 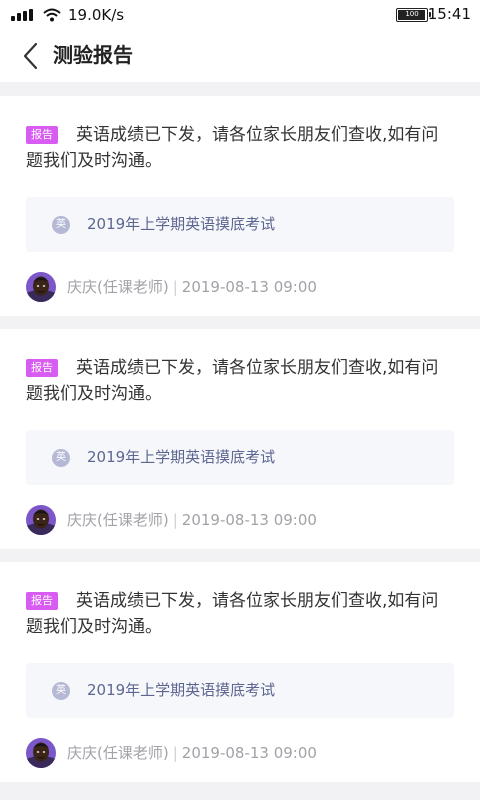 I want to click on wifi-icon, so click(x=52, y=15).